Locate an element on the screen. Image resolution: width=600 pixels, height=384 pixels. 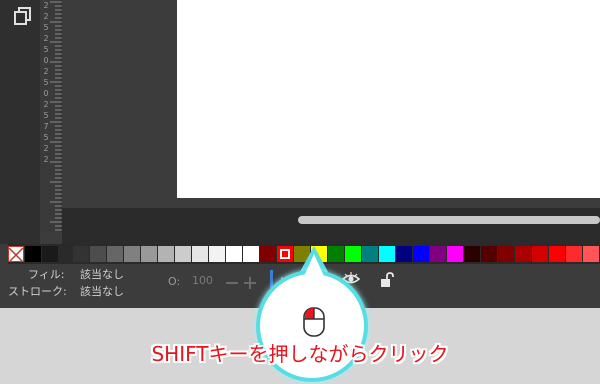
callout-pointer-fill is located at coordinates (314, 274).